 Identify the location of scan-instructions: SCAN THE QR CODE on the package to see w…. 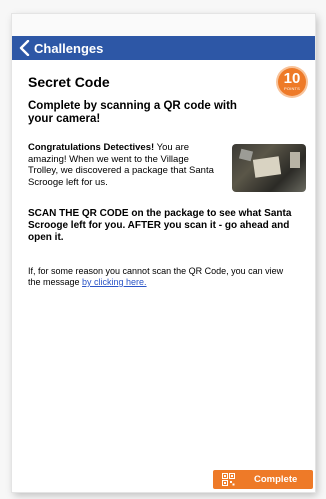
(160, 225).